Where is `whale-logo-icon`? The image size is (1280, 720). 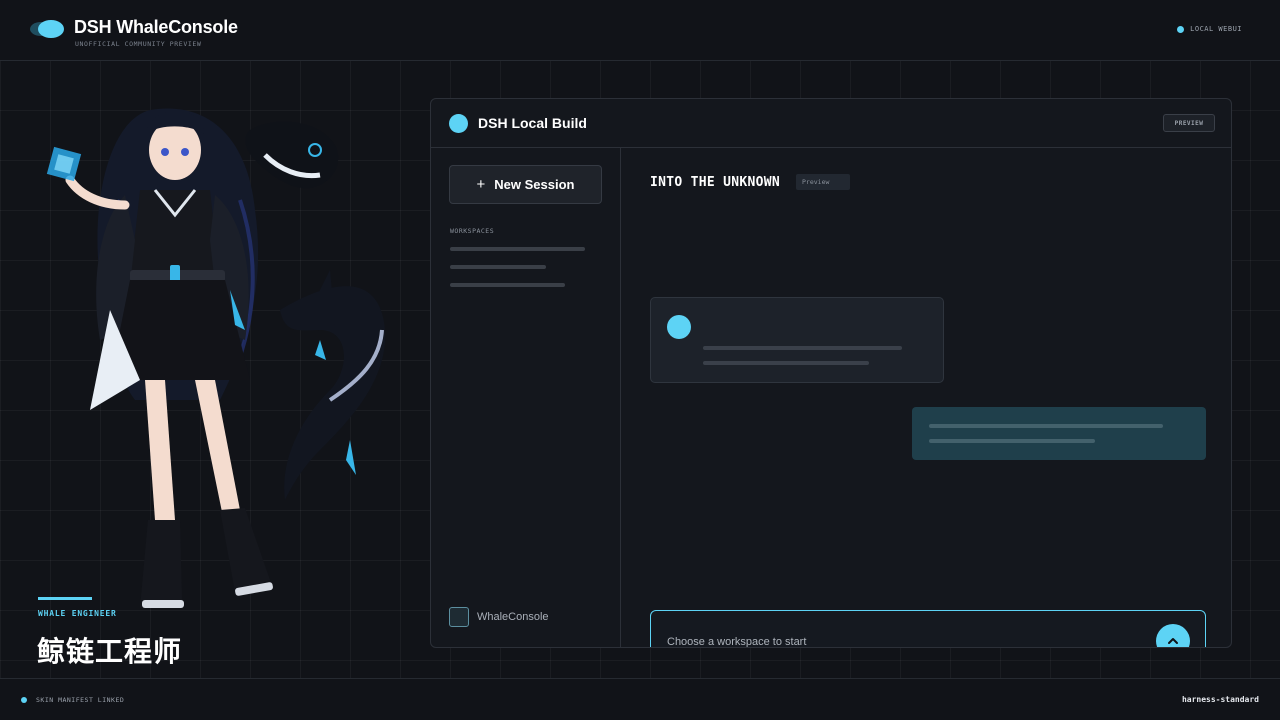
whale-logo-icon is located at coordinates (47, 29).